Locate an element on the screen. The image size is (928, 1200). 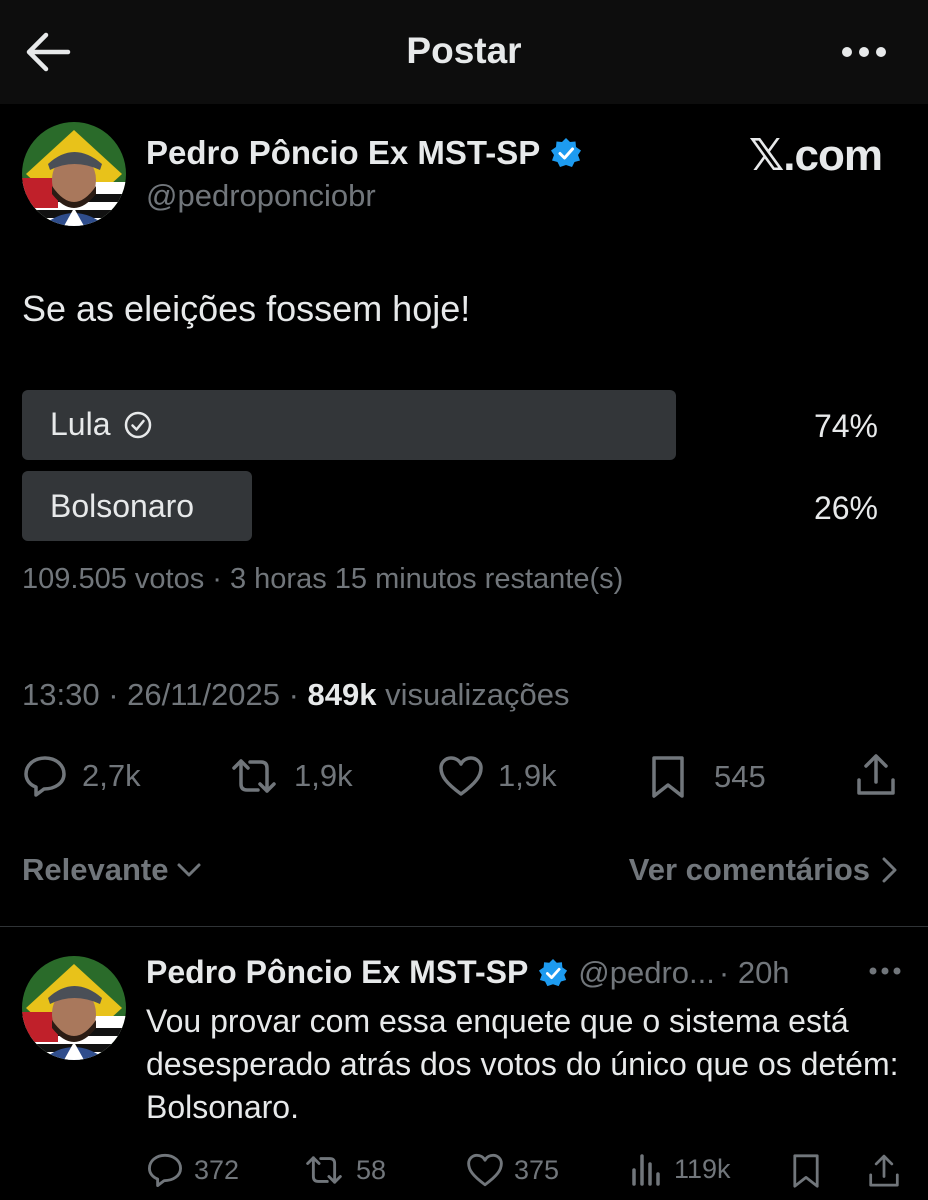
author-name-row: Pedro Pôncio Ex MST-SP is located at coordinates (364, 153).